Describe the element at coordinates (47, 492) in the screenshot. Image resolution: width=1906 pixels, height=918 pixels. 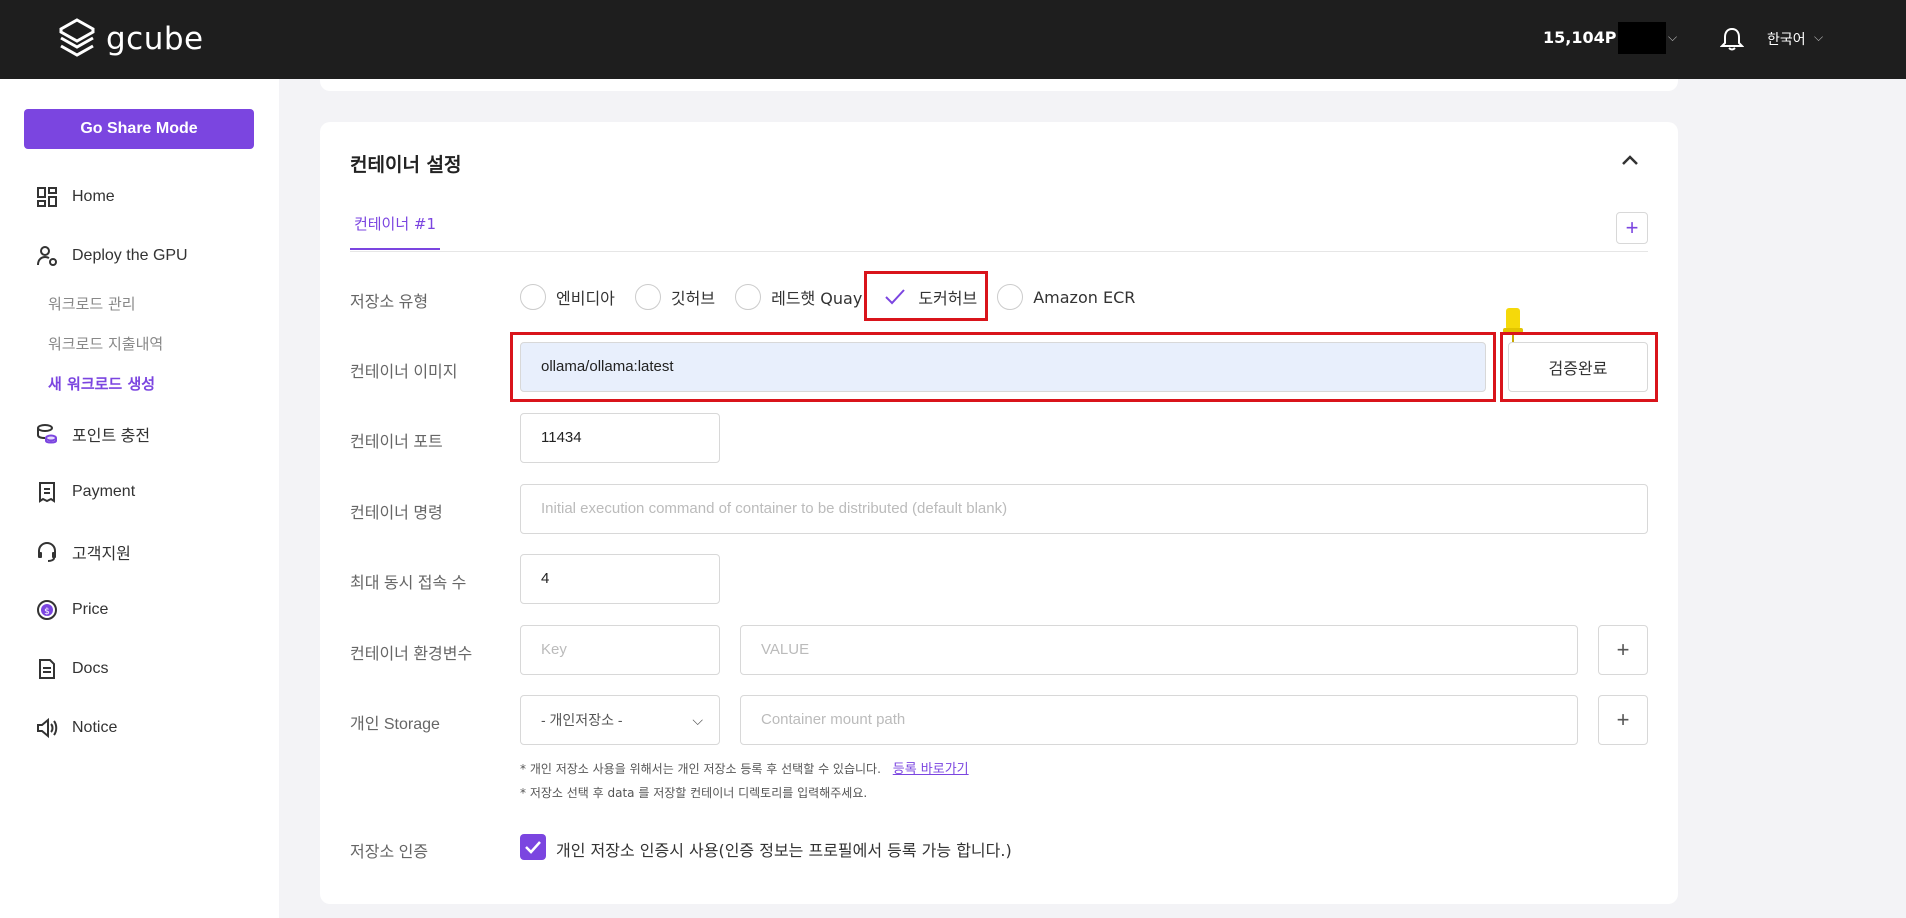
I see `receipt-icon` at that location.